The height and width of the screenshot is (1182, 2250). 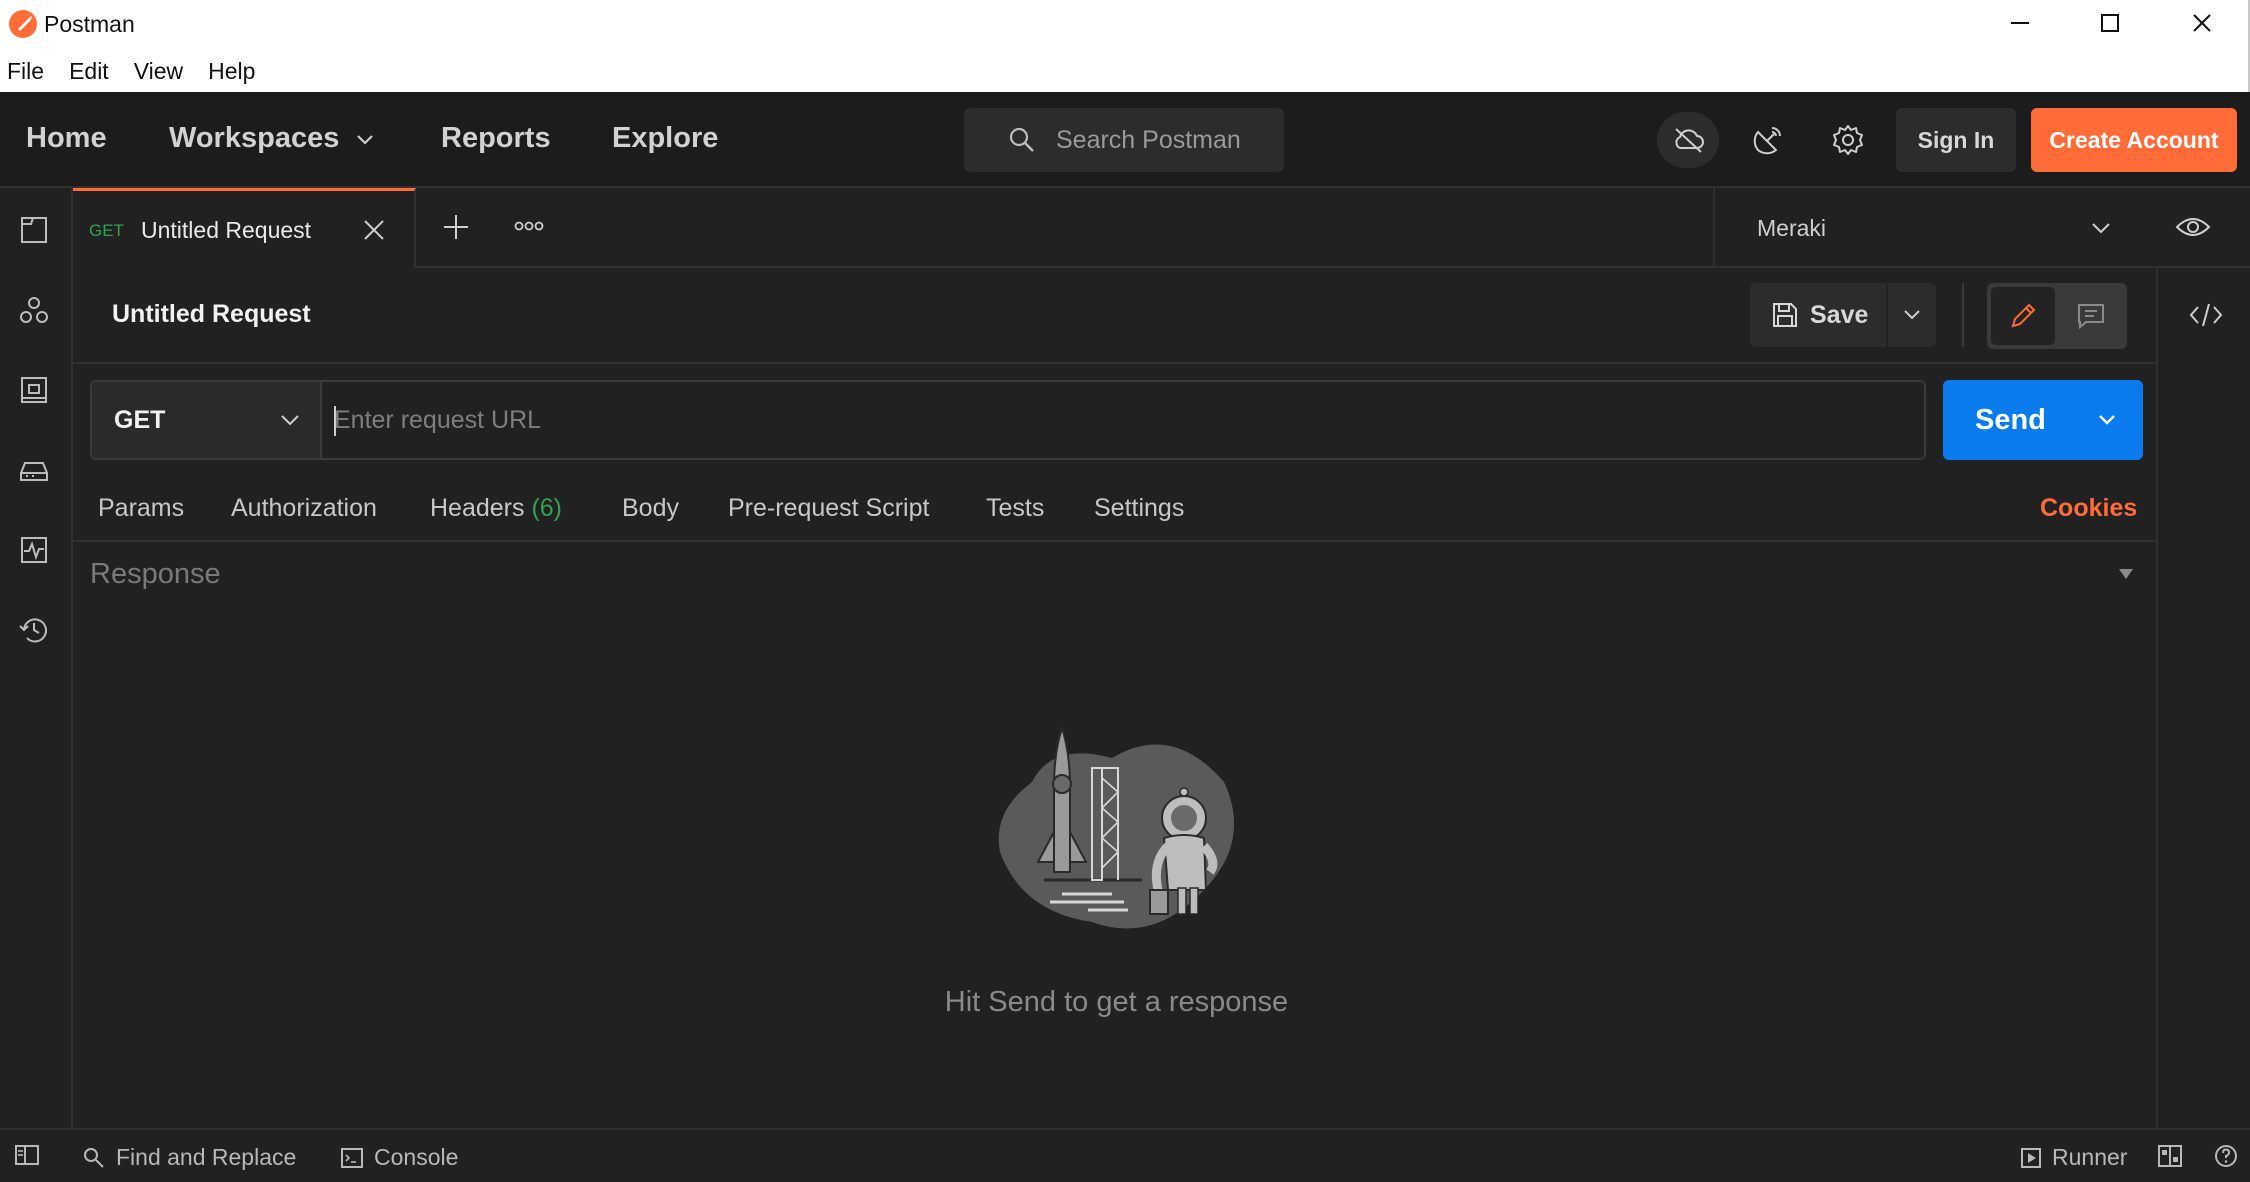 What do you see at coordinates (34, 630) in the screenshot?
I see `history-icon` at bounding box center [34, 630].